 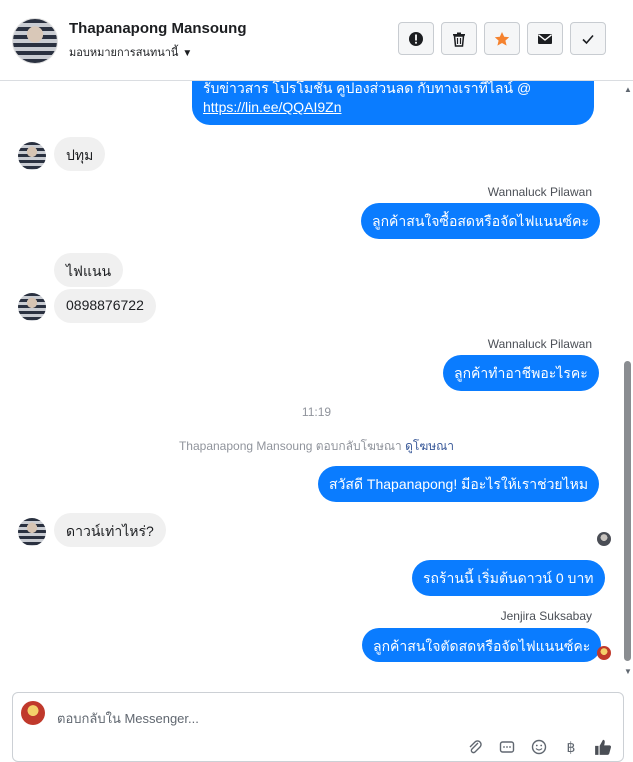 I want to click on message-link: https://lin.ee/QQAI9Zn, so click(x=393, y=107).